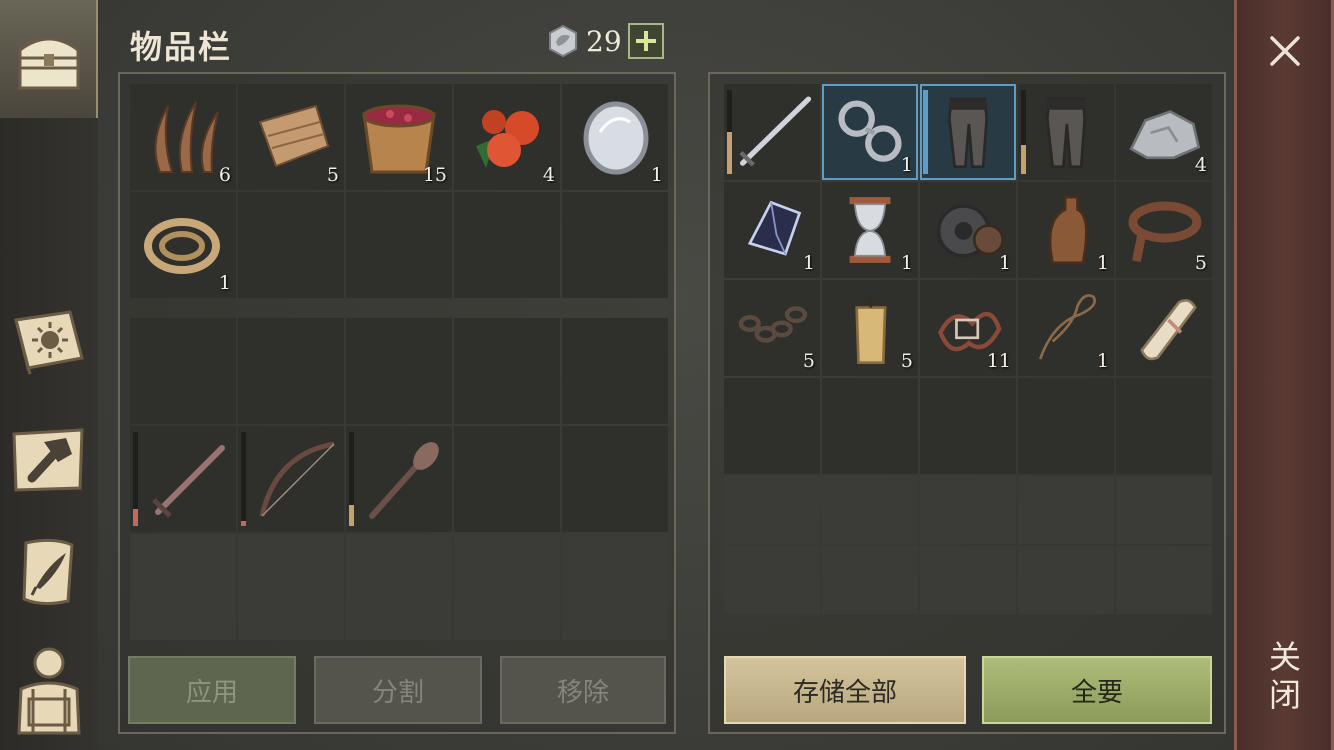  I want to click on item-slot: 6, so click(183, 137).